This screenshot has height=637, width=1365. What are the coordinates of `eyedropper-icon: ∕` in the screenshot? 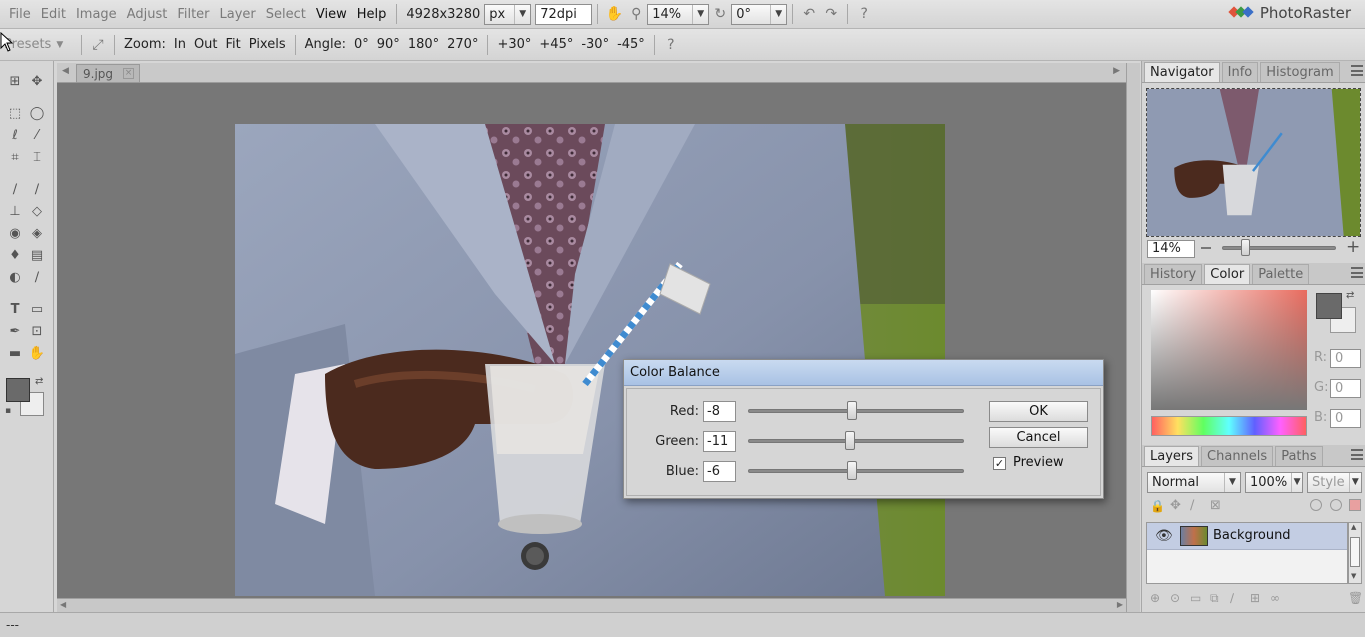 It's located at (37, 277).